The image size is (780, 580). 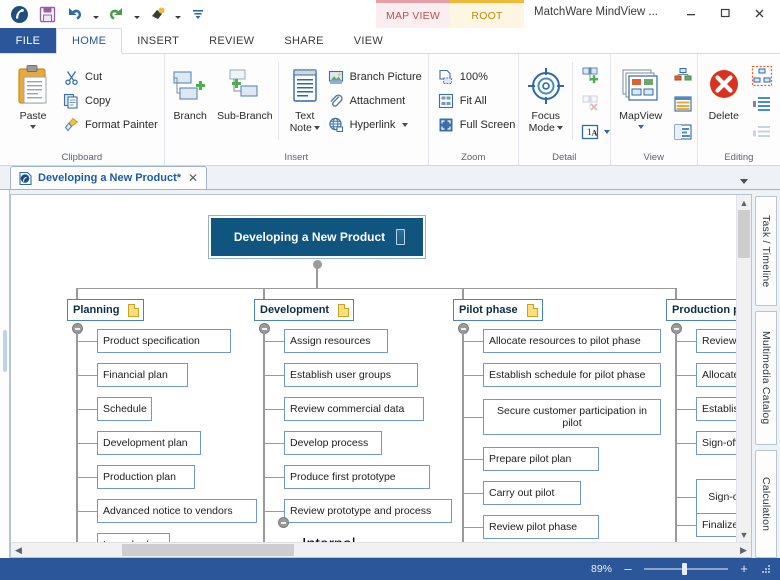 I want to click on zoom-in-button: +, so click(x=744, y=568).